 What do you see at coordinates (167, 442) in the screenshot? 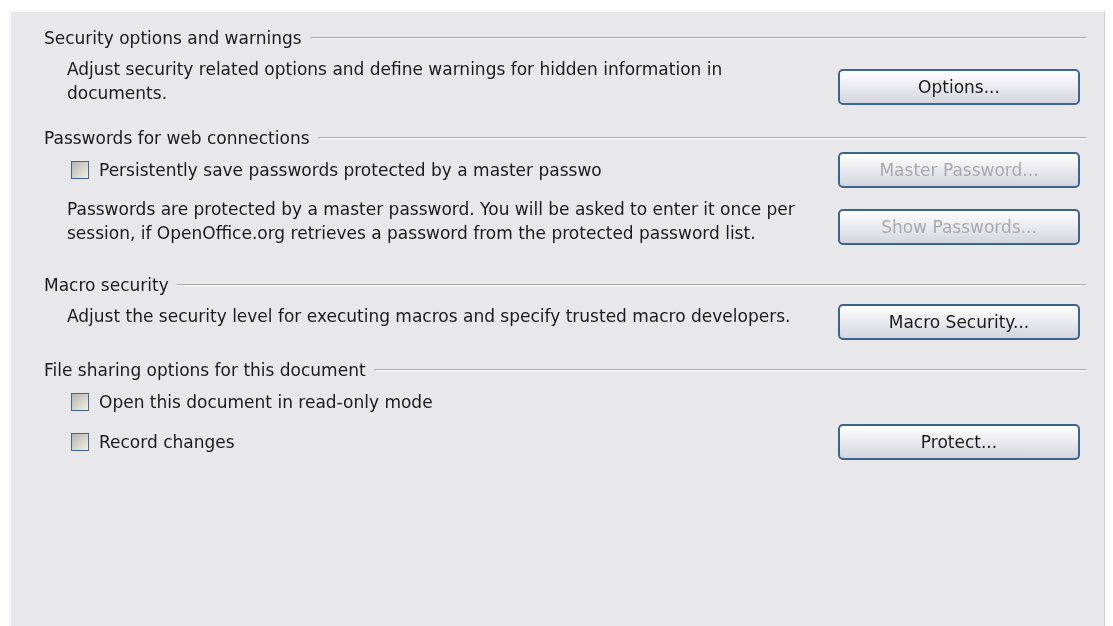
I see `checkbox-label: Record changes` at bounding box center [167, 442].